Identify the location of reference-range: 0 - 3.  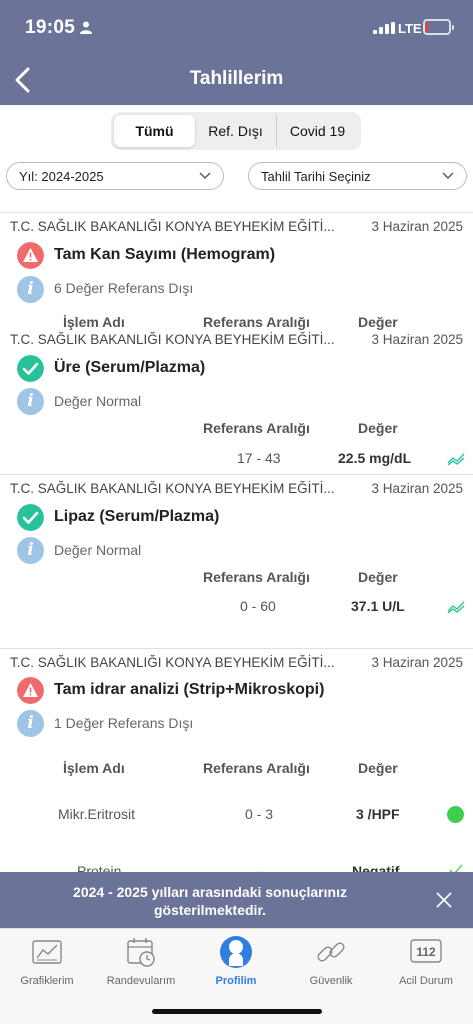
(259, 814).